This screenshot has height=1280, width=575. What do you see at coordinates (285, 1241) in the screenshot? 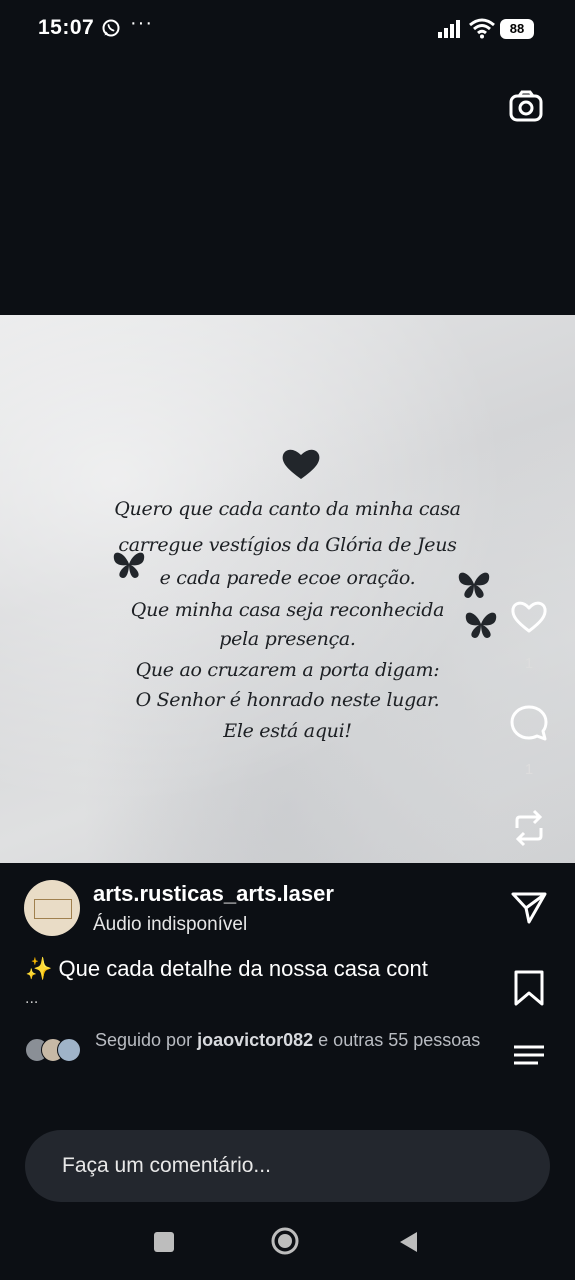
I see `home-button` at bounding box center [285, 1241].